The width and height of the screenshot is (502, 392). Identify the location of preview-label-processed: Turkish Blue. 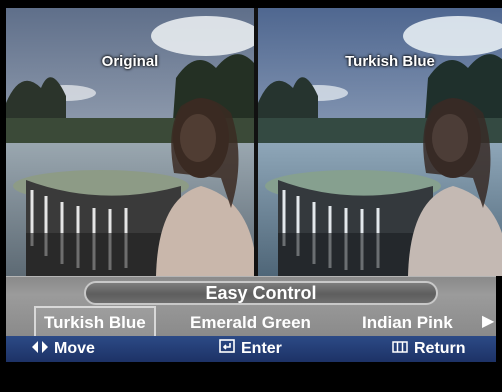
(390, 61).